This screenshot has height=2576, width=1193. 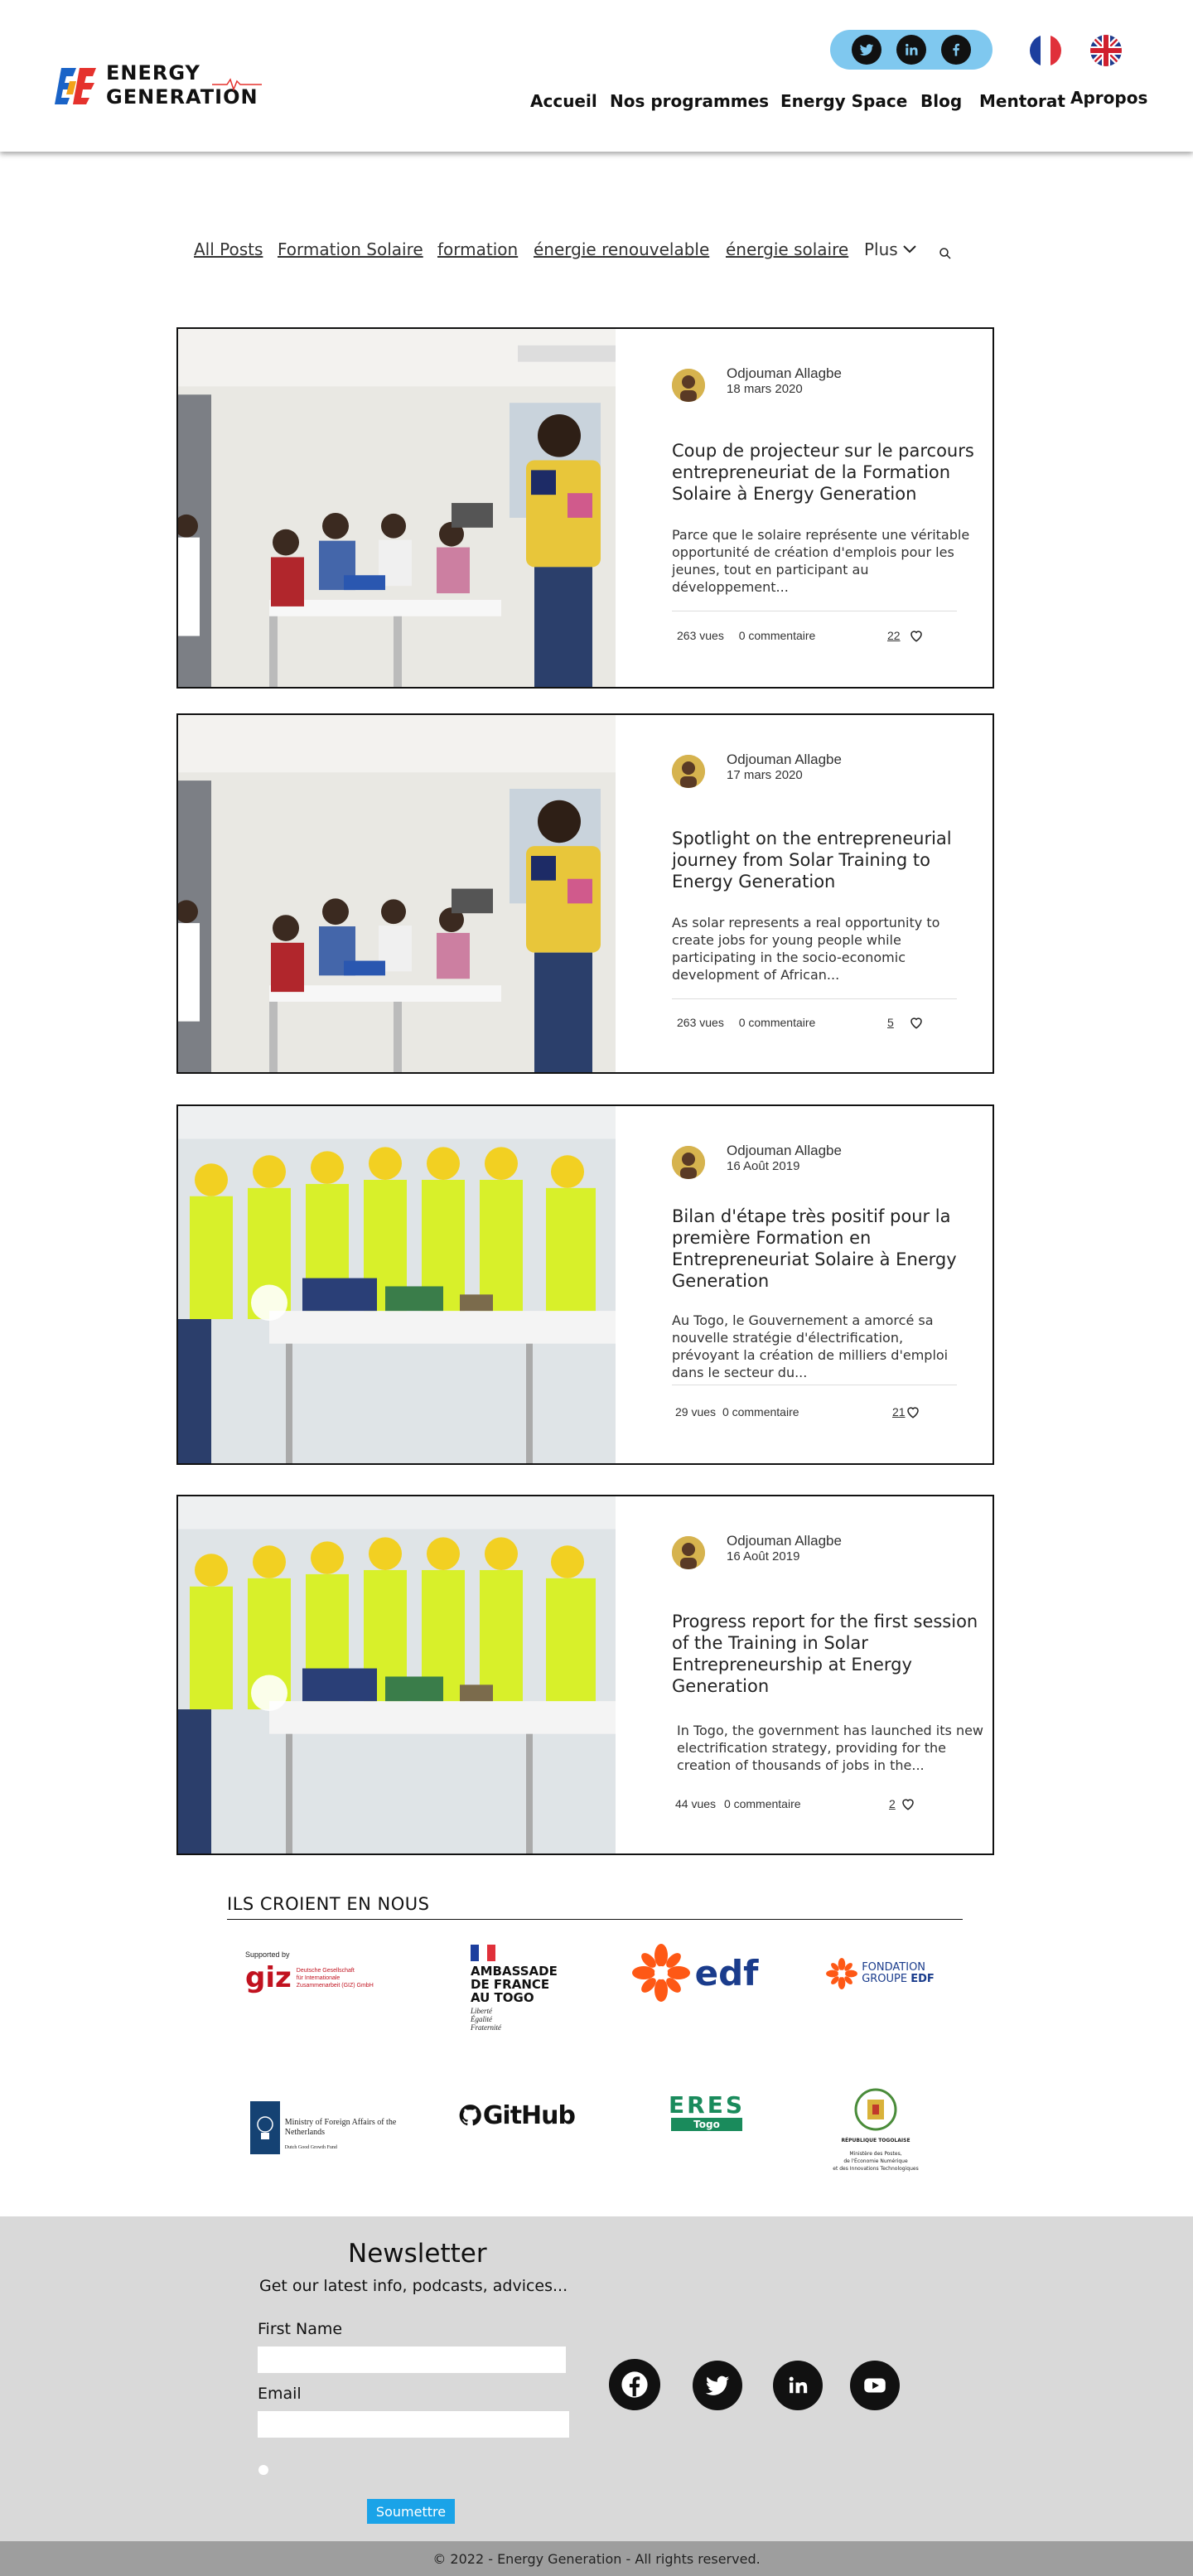 What do you see at coordinates (690, 101) in the screenshot?
I see `nav-nos-programmes: Nos programmes` at bounding box center [690, 101].